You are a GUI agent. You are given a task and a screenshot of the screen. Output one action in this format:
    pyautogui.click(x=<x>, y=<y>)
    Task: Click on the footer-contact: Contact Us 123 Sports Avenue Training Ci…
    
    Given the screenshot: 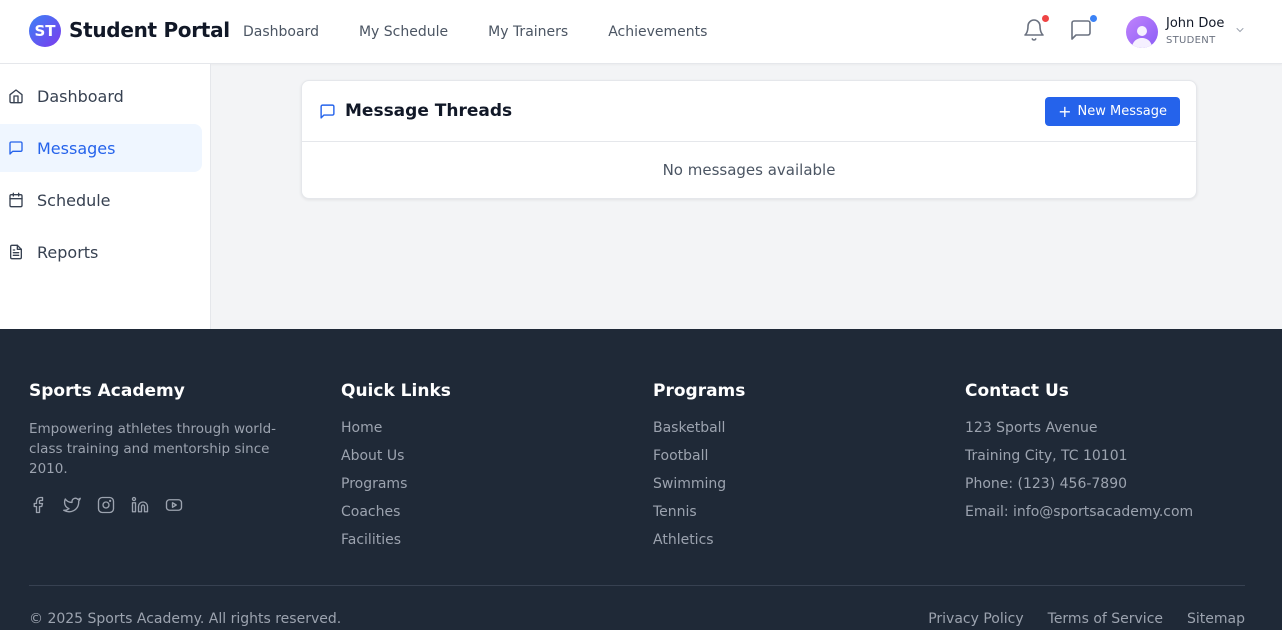 What is the action you would take?
    pyautogui.click(x=1115, y=456)
    